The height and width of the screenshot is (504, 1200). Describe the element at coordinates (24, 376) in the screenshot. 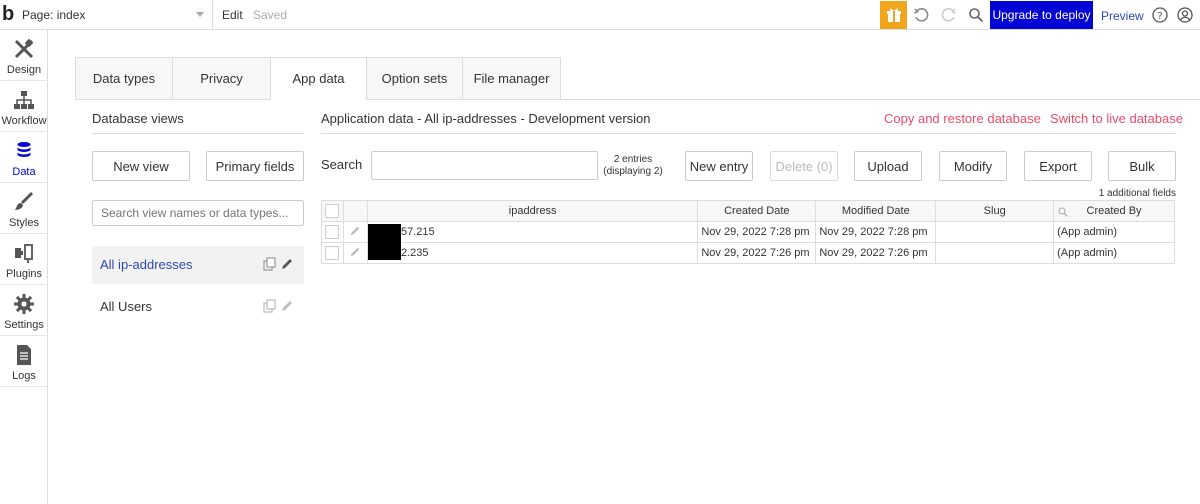

I see `sidebar-item-label: Logs` at that location.